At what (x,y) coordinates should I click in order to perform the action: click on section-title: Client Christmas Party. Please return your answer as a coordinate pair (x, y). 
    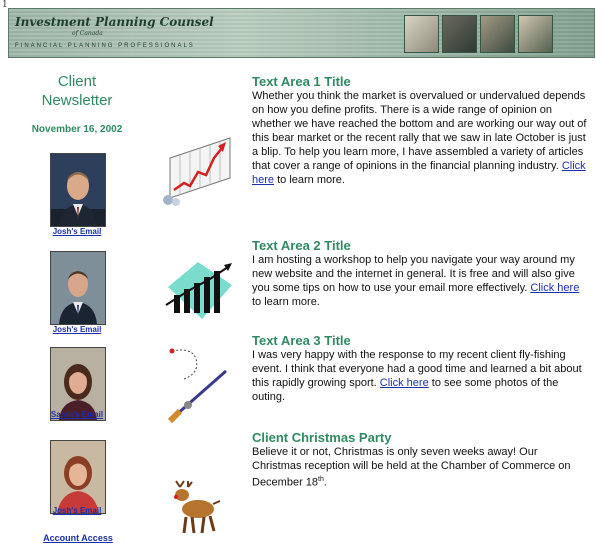
    Looking at the image, I should click on (322, 437).